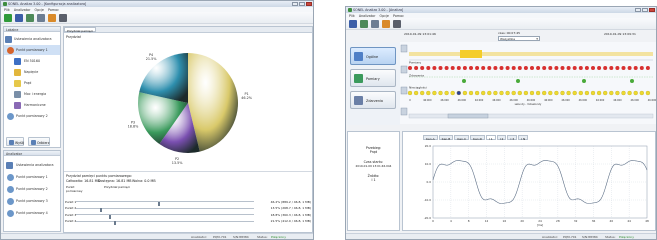  Describe the element at coordinates (32, 201) in the screenshot. I see `analyzer-tree-item-point-3: Punkt pomiarowy 3` at that location.